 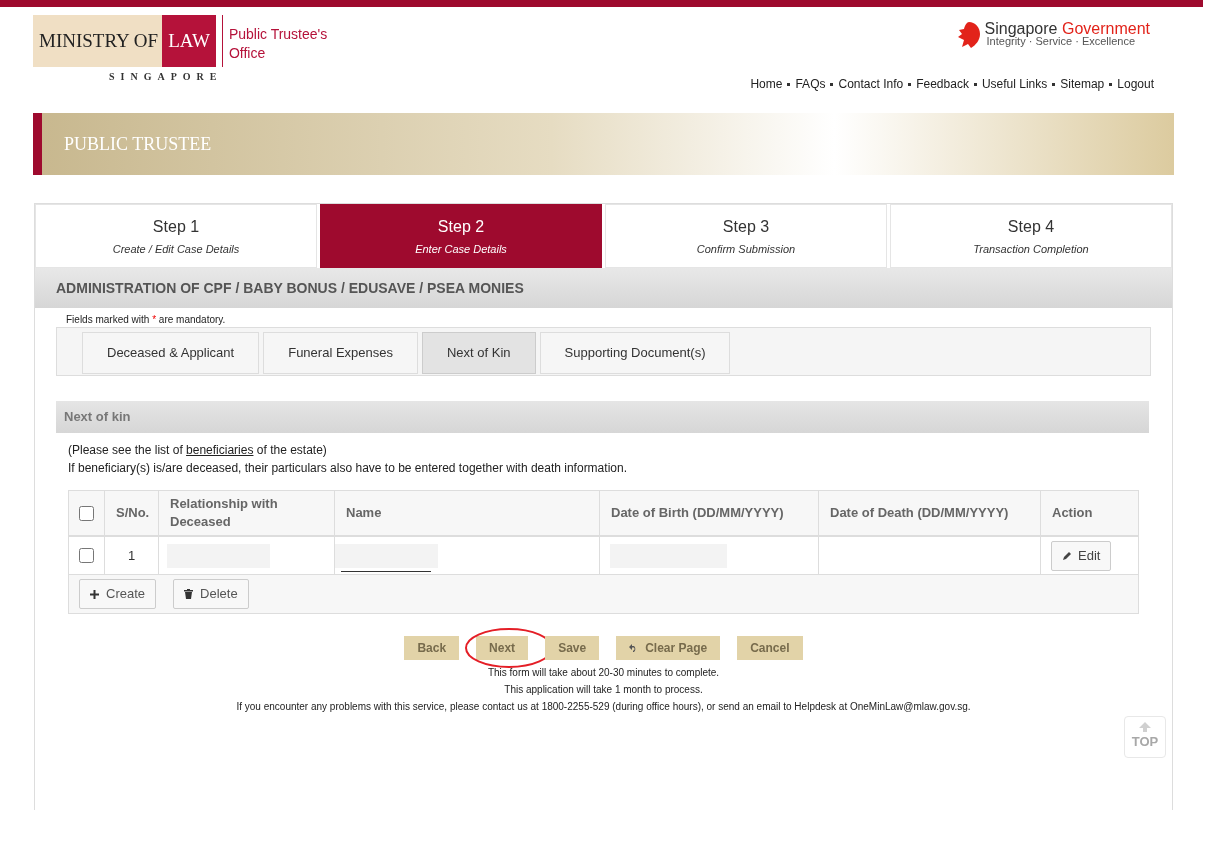 What do you see at coordinates (1081, 555) in the screenshot?
I see `edit-button: Edit` at bounding box center [1081, 555].